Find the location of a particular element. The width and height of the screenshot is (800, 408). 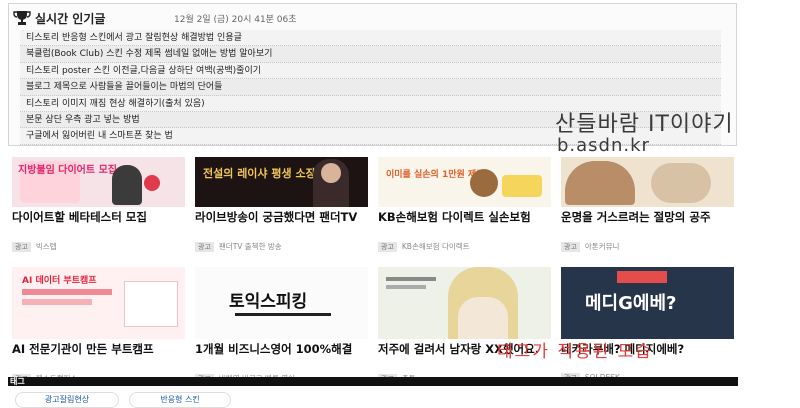

ad-thumbnail-text: AI 데이터 부트캠프 is located at coordinates (59, 281).